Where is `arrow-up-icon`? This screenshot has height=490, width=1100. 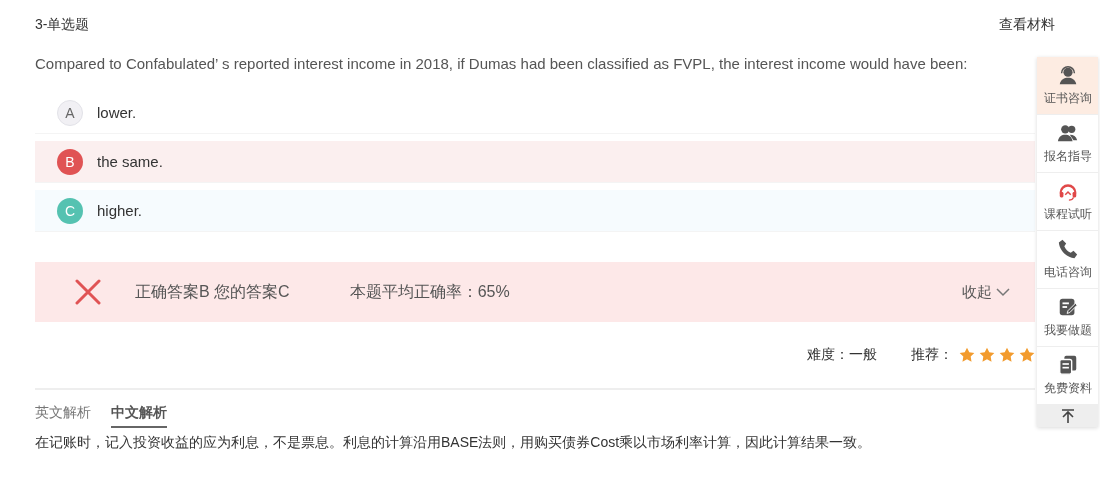 arrow-up-icon is located at coordinates (1067, 416).